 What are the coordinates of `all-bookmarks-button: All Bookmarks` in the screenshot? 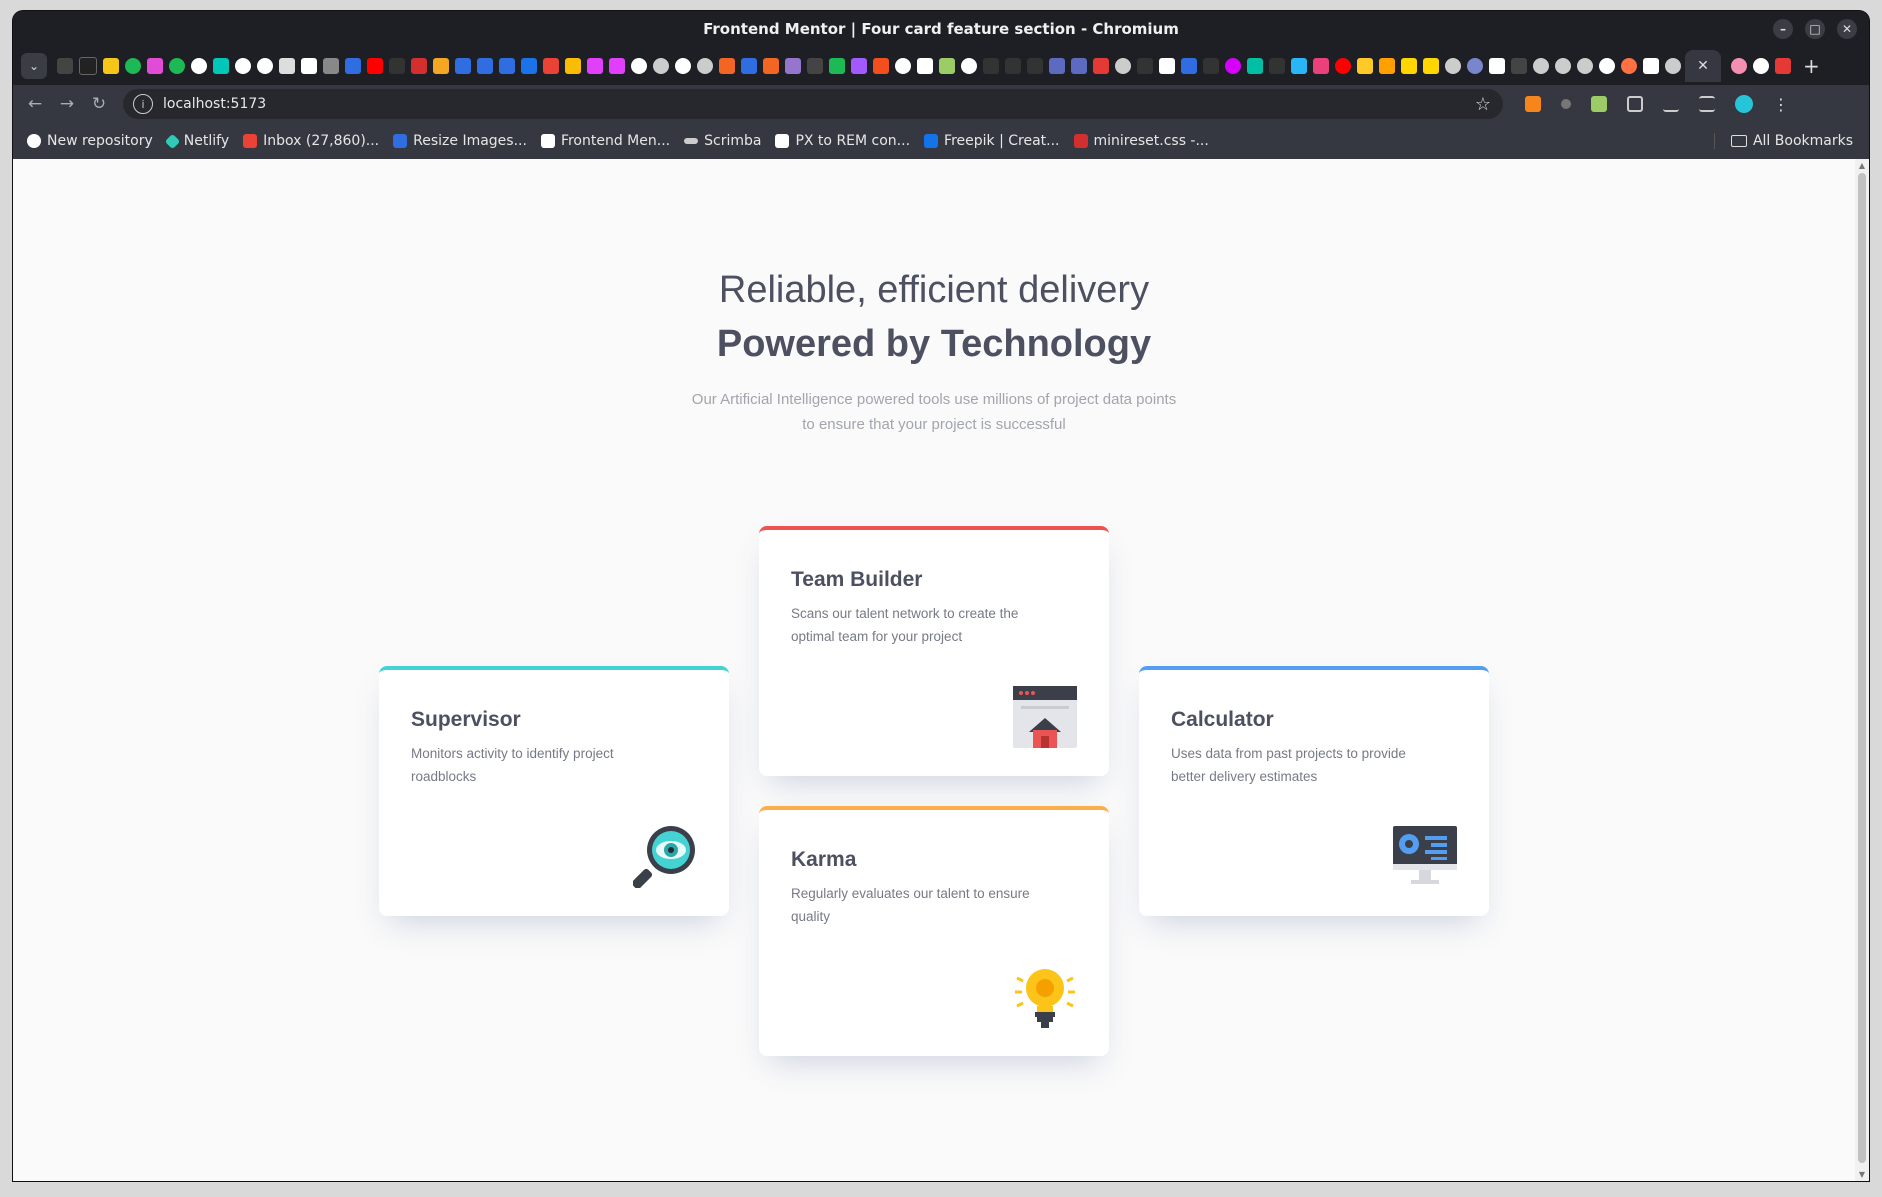 It's located at (1783, 141).